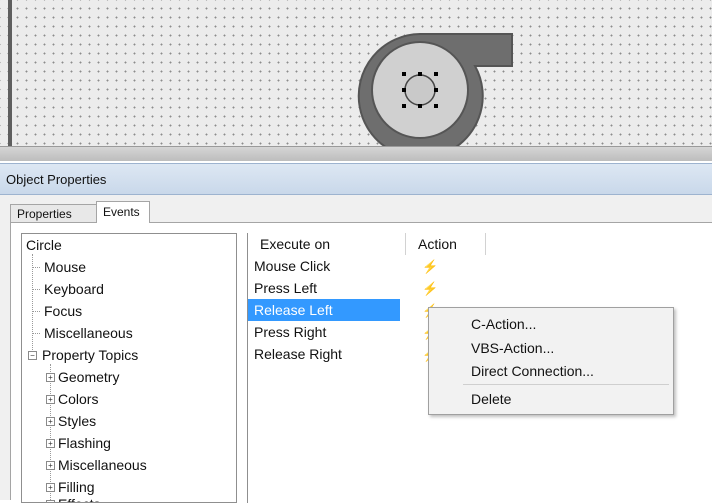 Image resolution: width=712 pixels, height=503 pixels. Describe the element at coordinates (32, 355) in the screenshot. I see `collapse-icon: −` at that location.